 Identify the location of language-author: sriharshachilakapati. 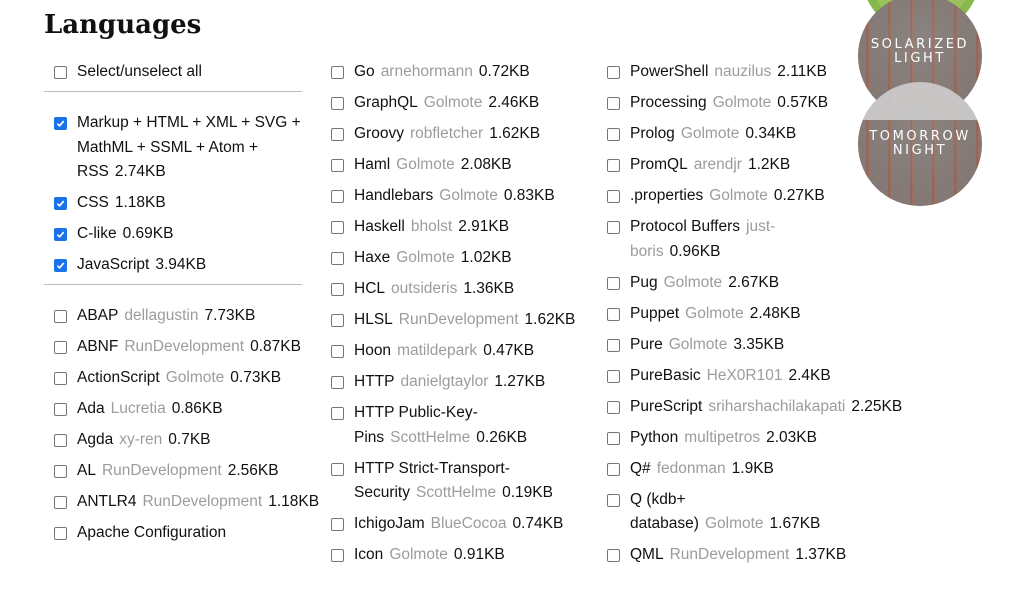
(776, 406).